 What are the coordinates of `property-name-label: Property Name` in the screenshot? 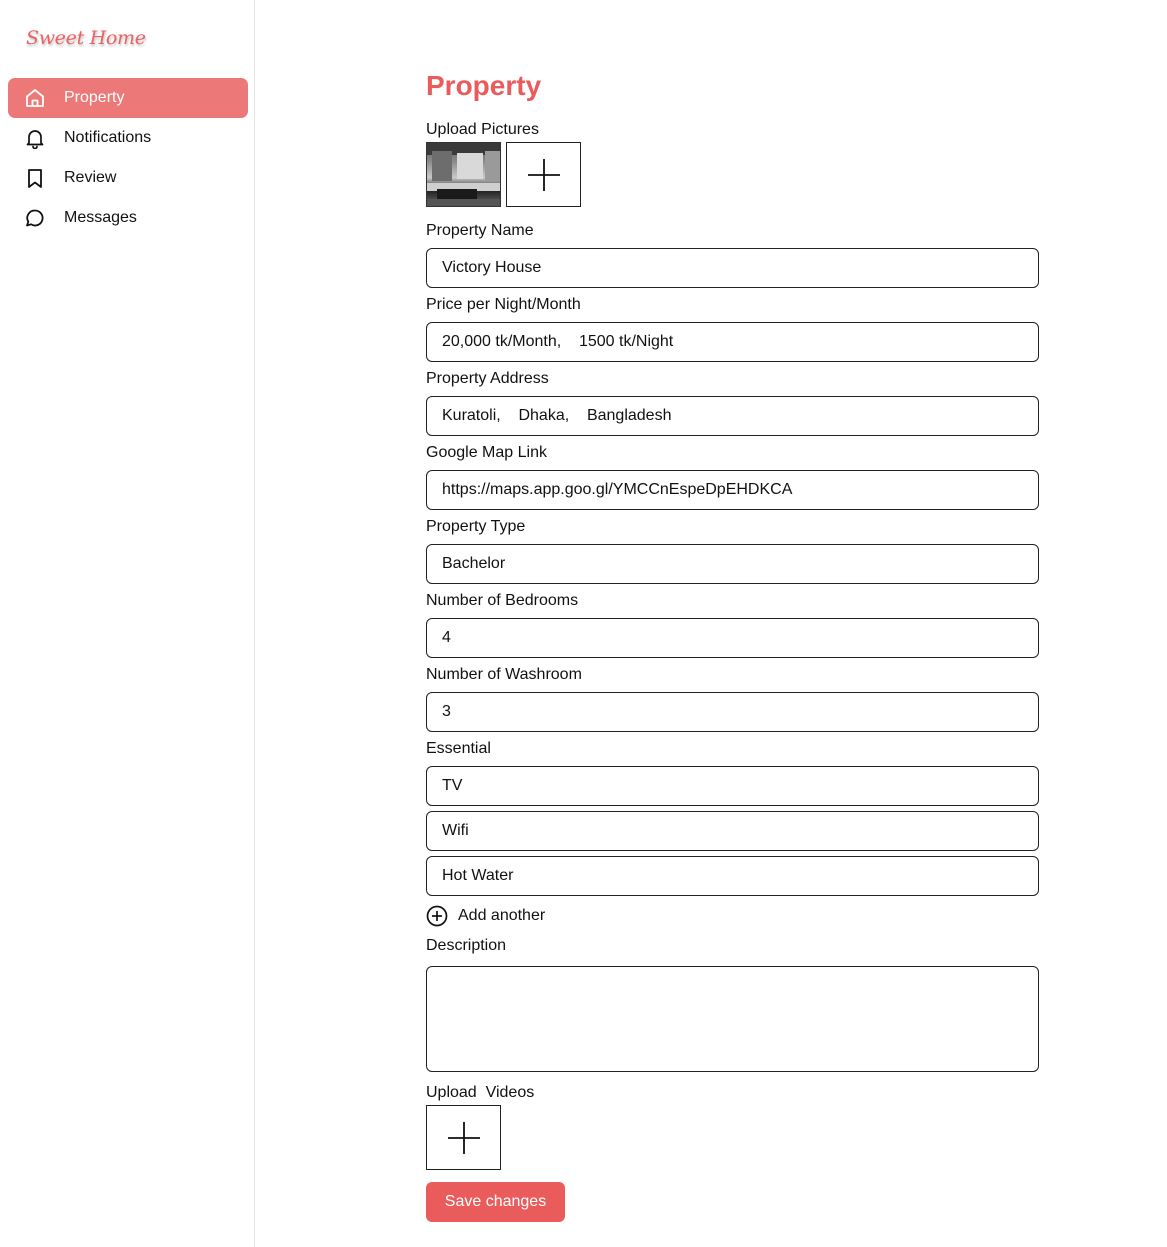 It's located at (480, 230).